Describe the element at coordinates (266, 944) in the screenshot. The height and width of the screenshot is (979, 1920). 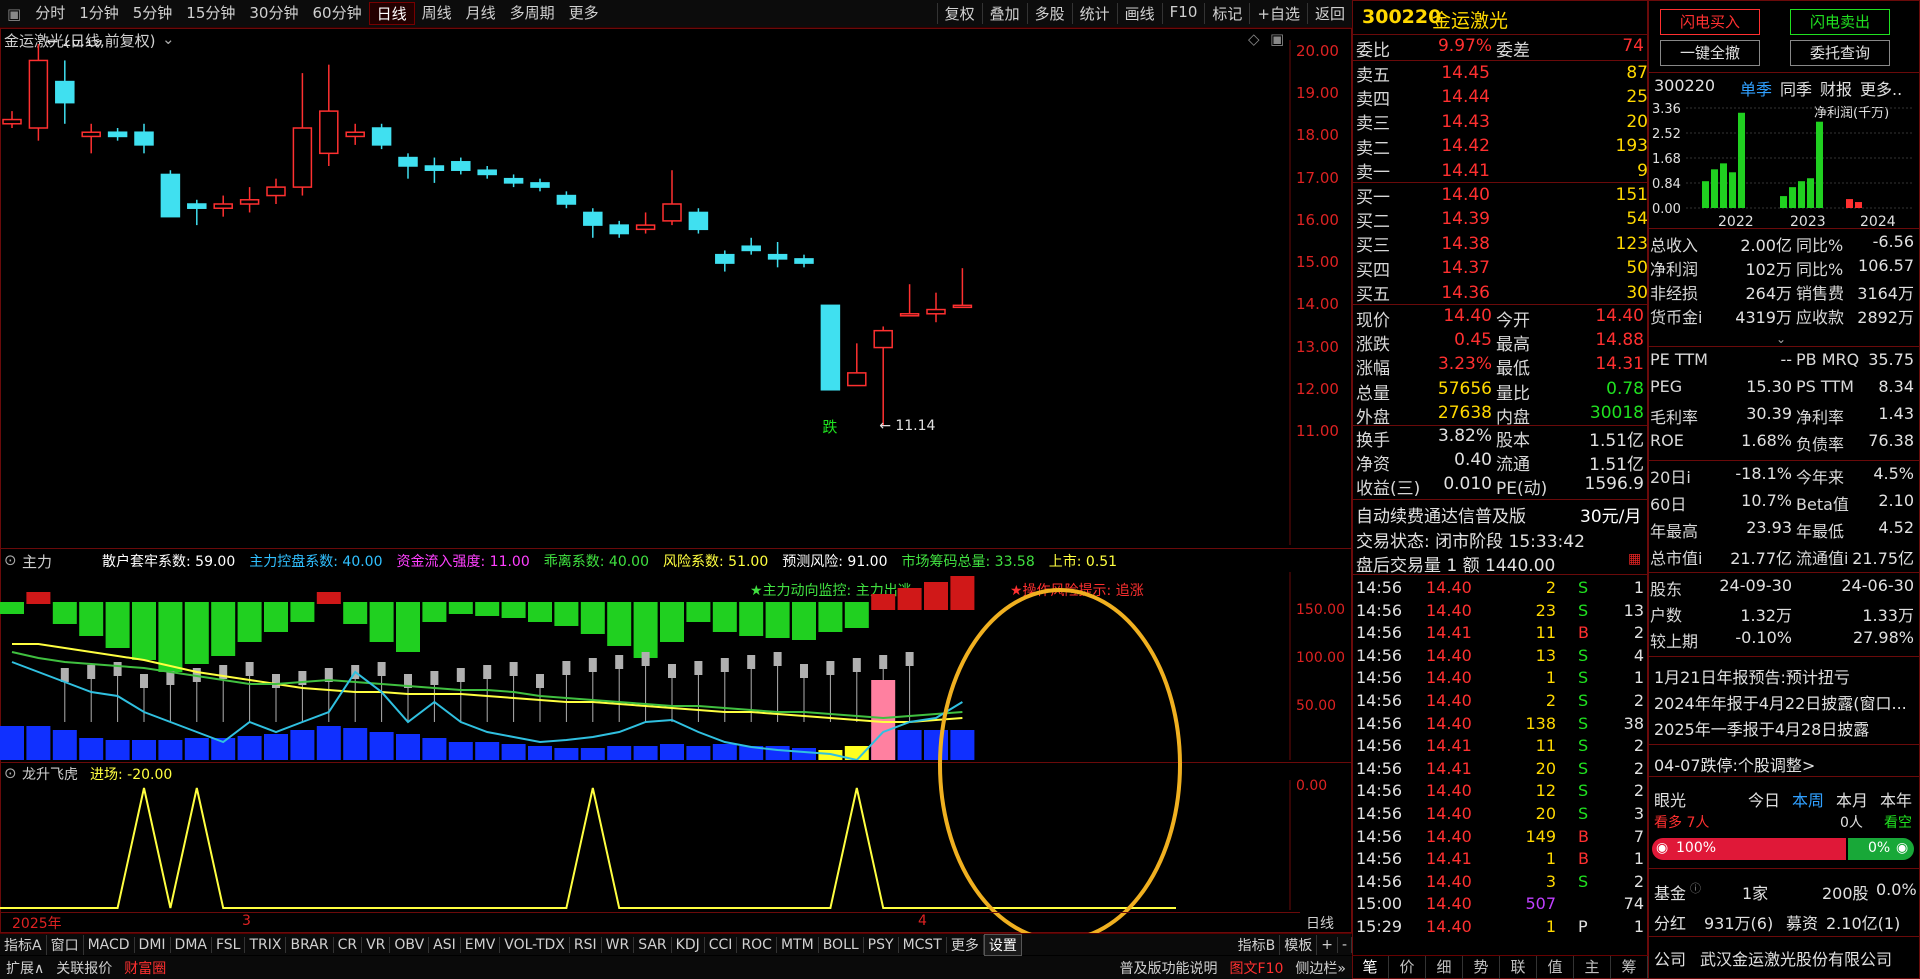
I see `indicator-tab-6: TRIX` at that location.